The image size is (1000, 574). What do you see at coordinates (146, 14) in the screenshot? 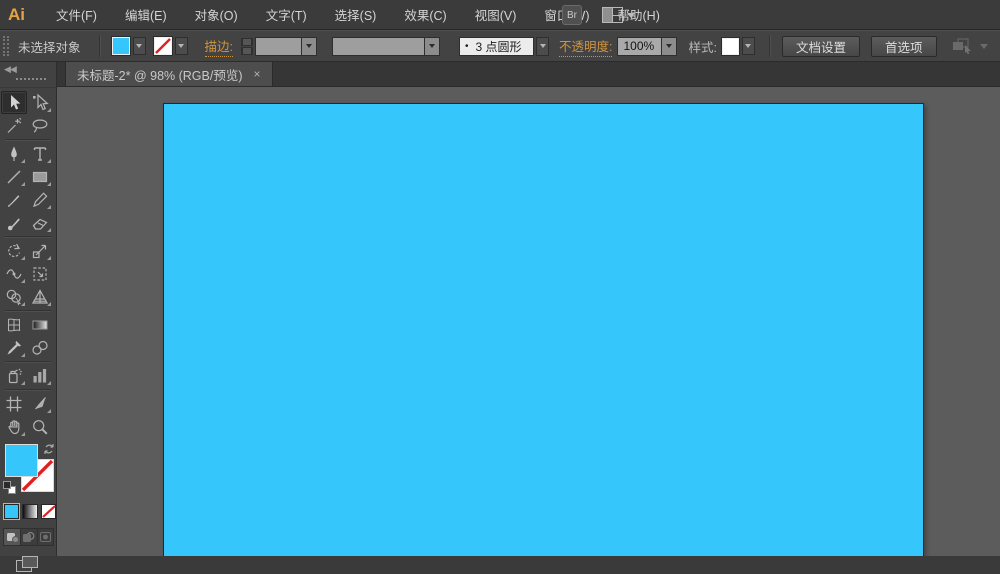
I see `menu-item: 编辑(E)` at bounding box center [146, 14].